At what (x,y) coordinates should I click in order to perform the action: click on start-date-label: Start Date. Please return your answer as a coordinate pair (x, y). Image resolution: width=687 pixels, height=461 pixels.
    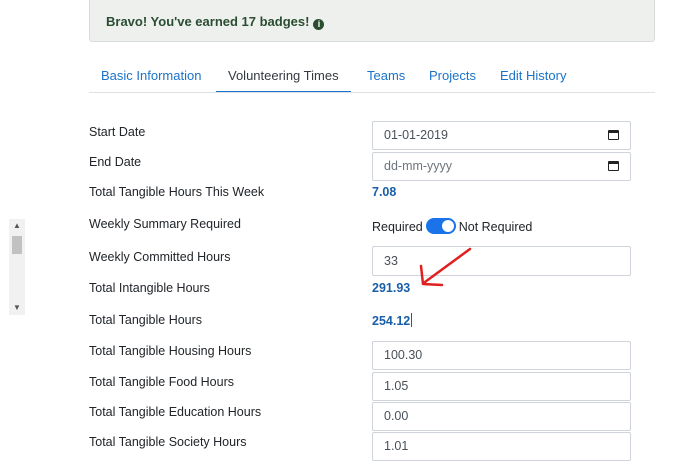
    Looking at the image, I should click on (117, 132).